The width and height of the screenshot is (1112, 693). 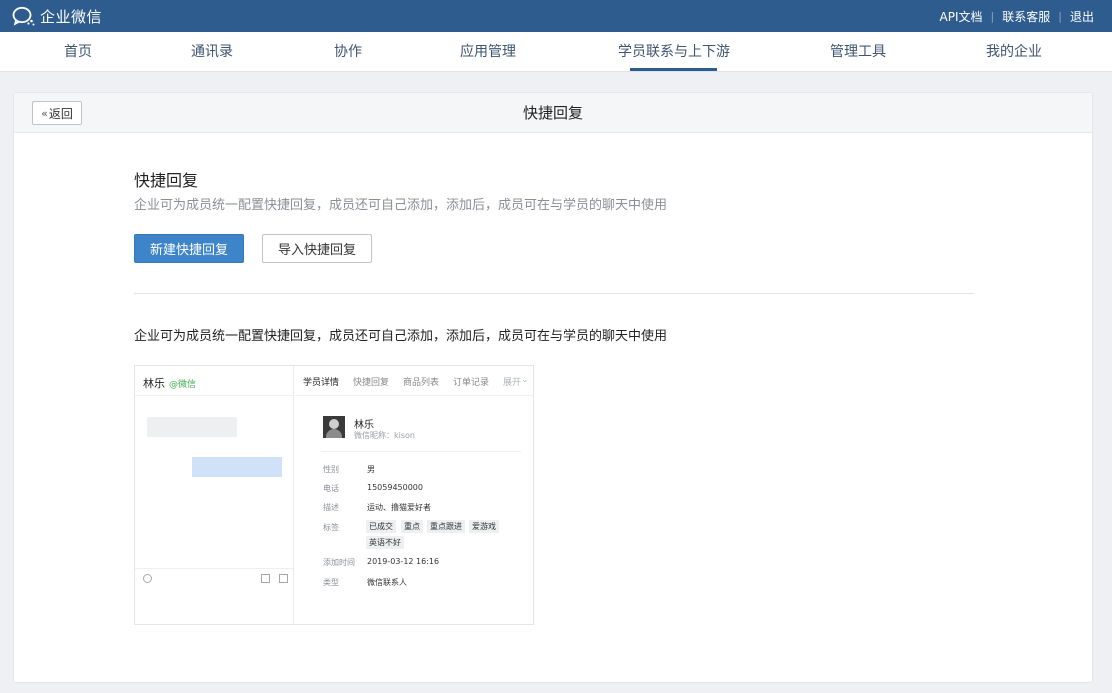 What do you see at coordinates (214, 381) in the screenshot?
I see `preview-chat-header: 林乐 @微信` at bounding box center [214, 381].